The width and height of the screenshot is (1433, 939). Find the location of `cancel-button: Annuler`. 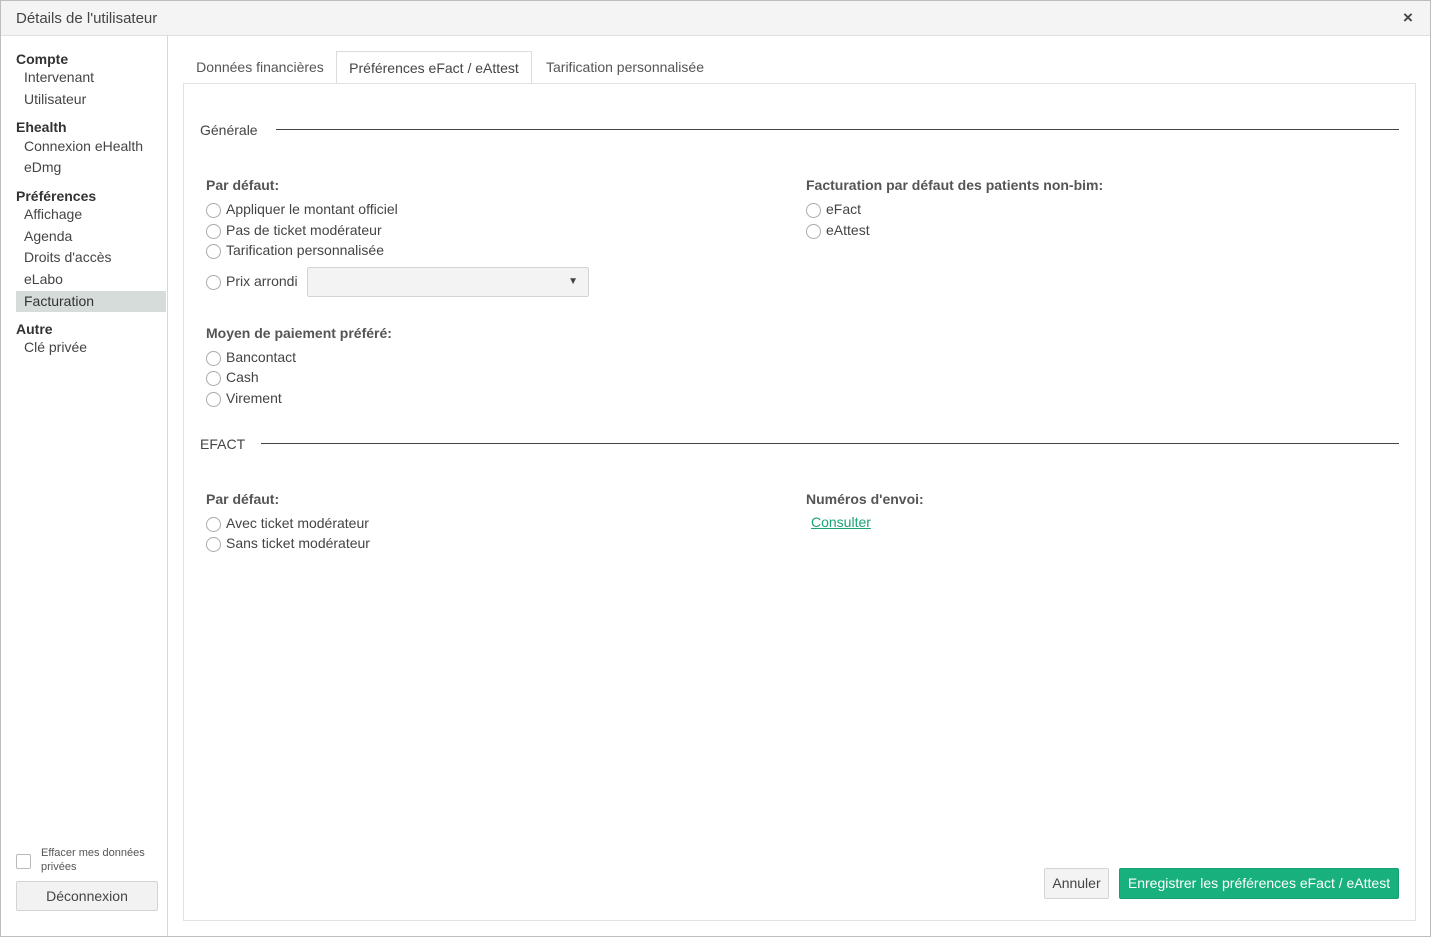

cancel-button: Annuler is located at coordinates (1076, 883).